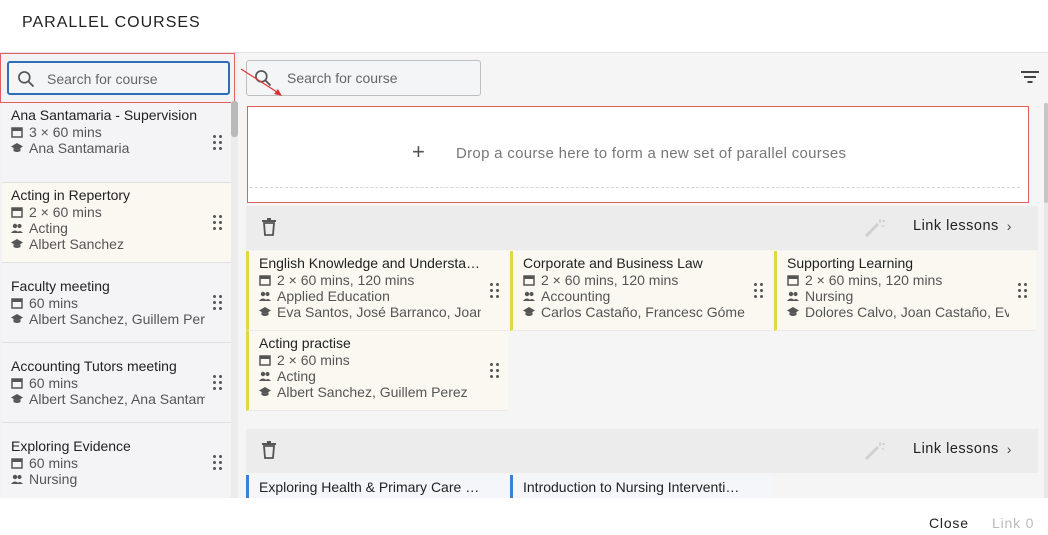 This screenshot has width=1048, height=535. Describe the element at coordinates (26, 79) in the screenshot. I see `search-icon` at that location.